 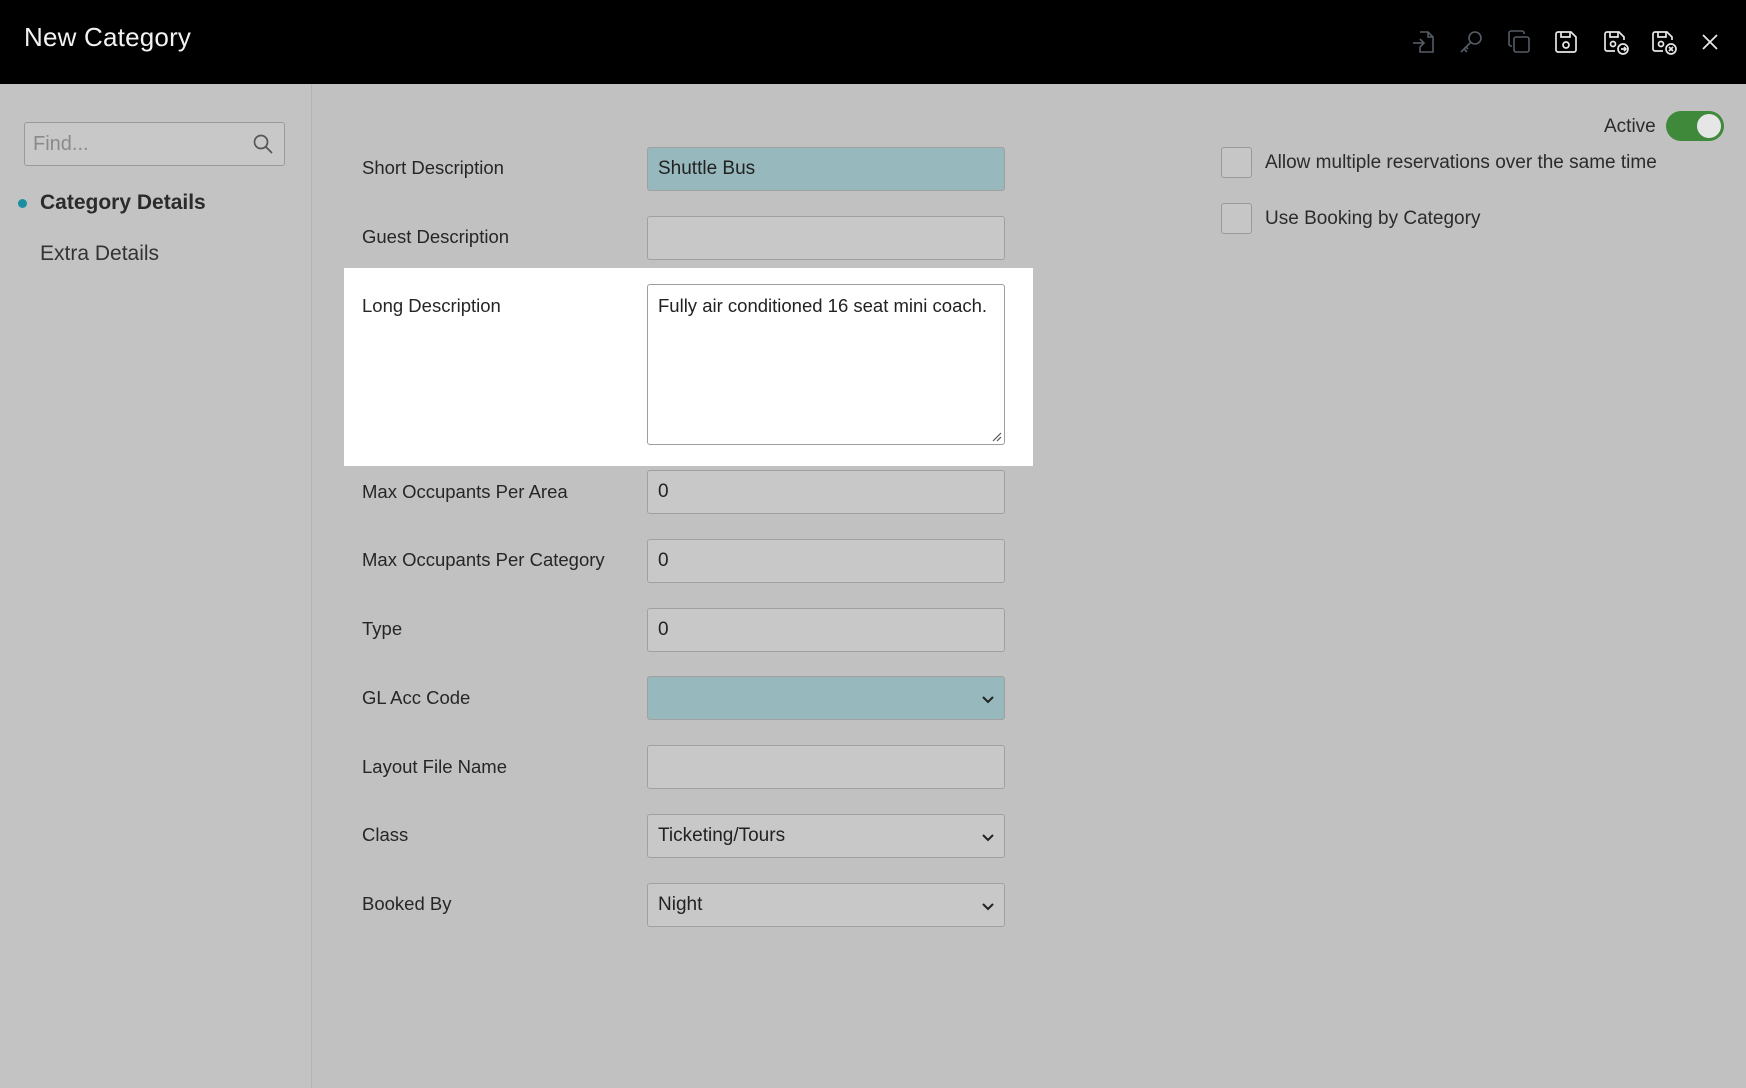 I want to click on short-description-label: Short Description, so click(x=433, y=167).